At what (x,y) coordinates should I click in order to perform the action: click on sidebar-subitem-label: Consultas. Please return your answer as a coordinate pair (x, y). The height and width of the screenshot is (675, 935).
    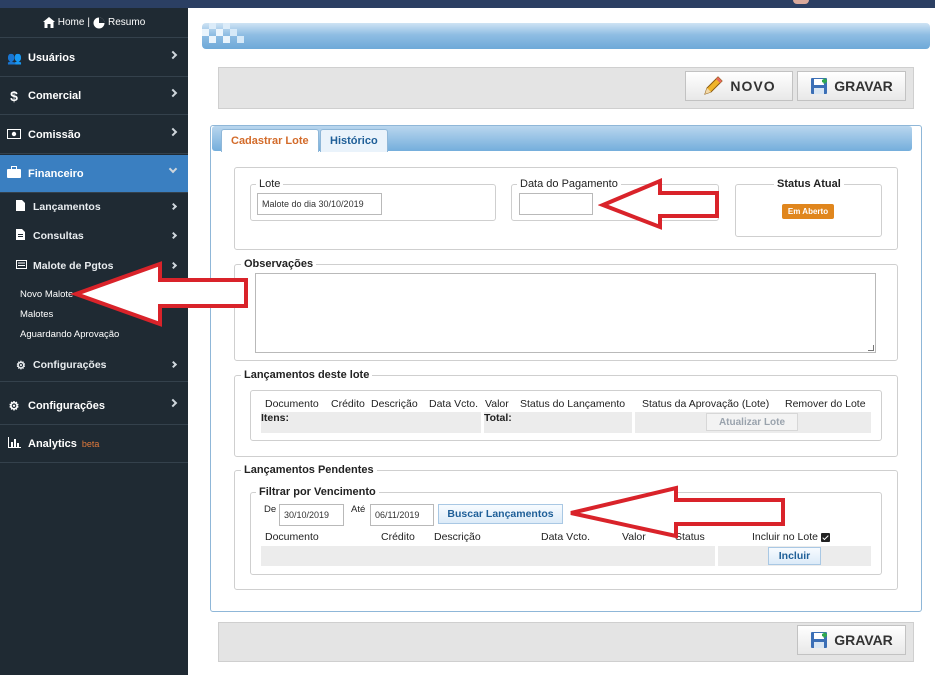
    Looking at the image, I should click on (58, 236).